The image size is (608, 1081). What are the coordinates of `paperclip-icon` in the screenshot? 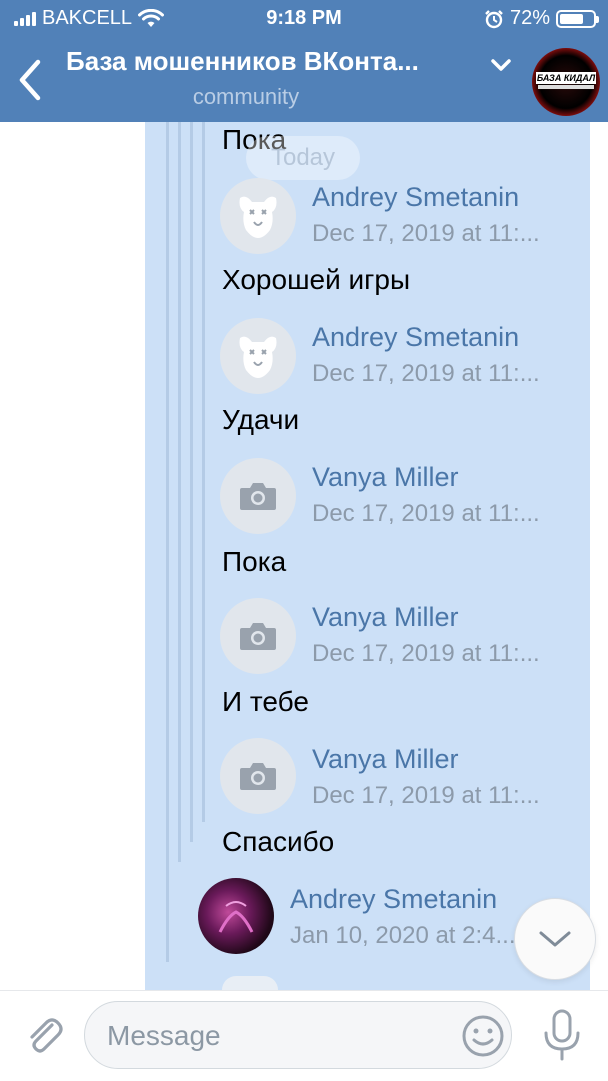 It's located at (44, 1035).